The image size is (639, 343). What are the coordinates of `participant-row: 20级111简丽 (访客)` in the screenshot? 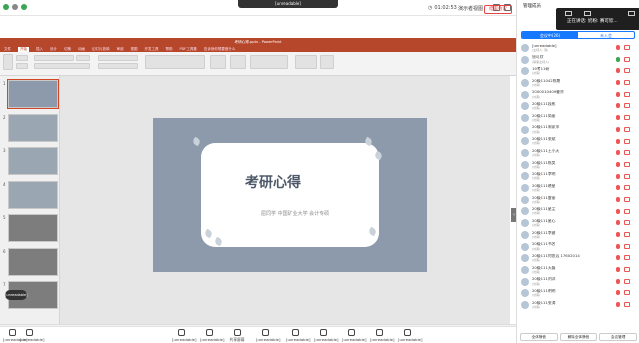 It's located at (578, 118).